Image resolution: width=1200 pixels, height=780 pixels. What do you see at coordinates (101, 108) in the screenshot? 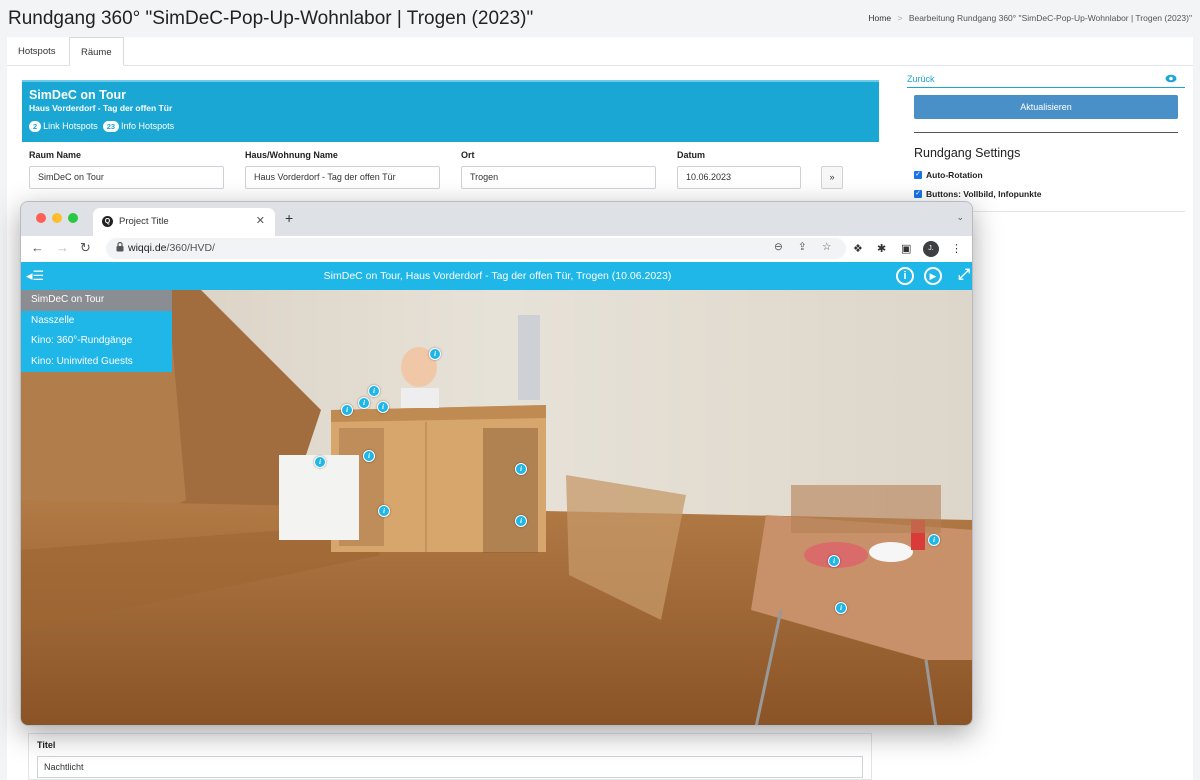
I see `room-banner-subtitle: Haus Vorderdorf - Tag der offen Tür` at bounding box center [101, 108].